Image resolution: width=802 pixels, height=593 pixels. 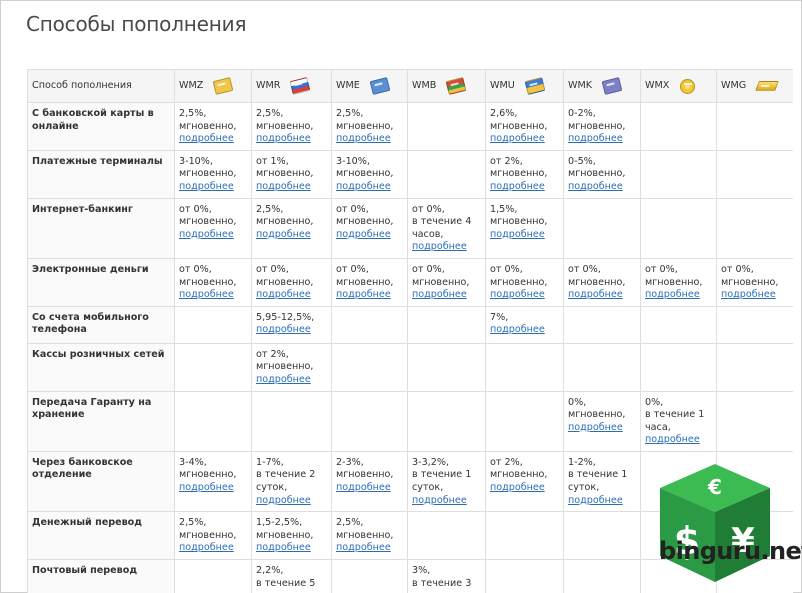 What do you see at coordinates (101, 481) in the screenshot?
I see `method-label: Через банковское отделение` at bounding box center [101, 481].